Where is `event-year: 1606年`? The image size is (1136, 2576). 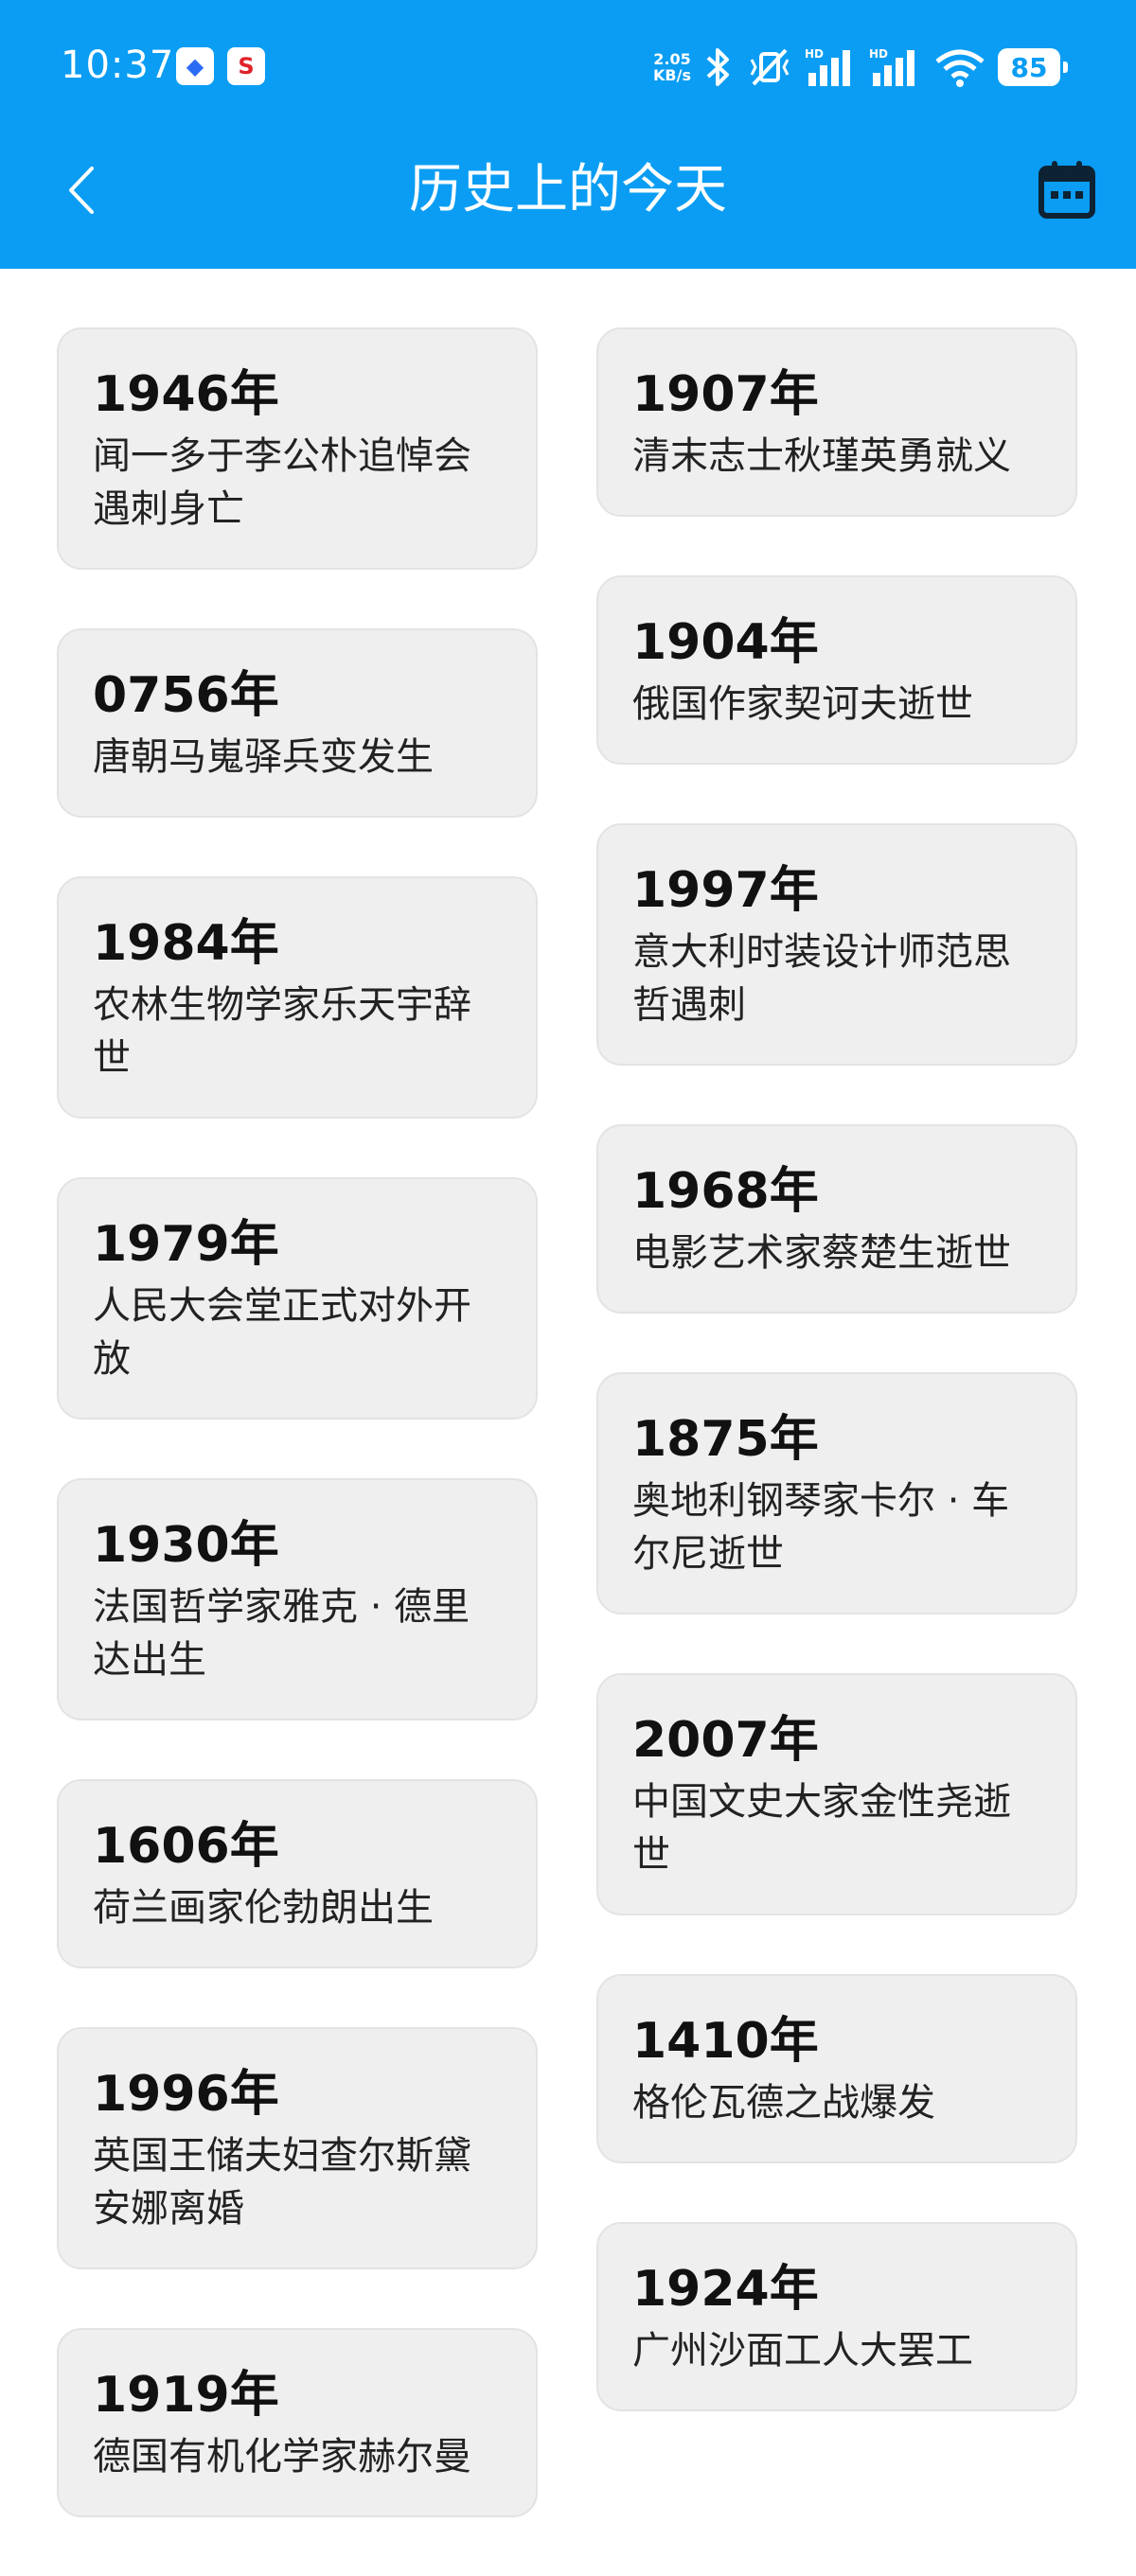
event-year: 1606年 is located at coordinates (186, 1846).